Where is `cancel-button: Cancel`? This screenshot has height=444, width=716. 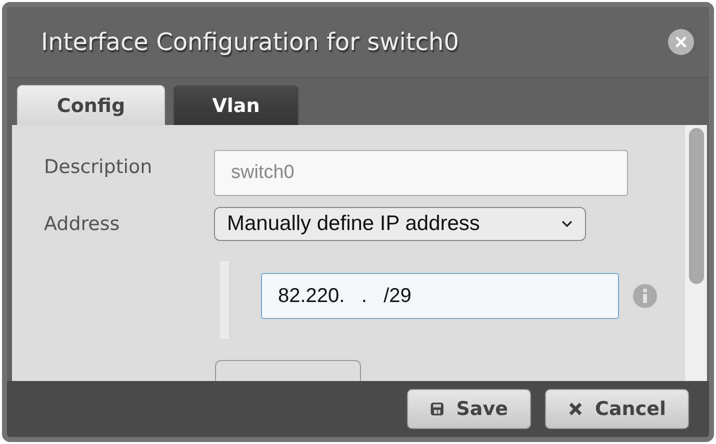
cancel-button: Cancel is located at coordinates (617, 409).